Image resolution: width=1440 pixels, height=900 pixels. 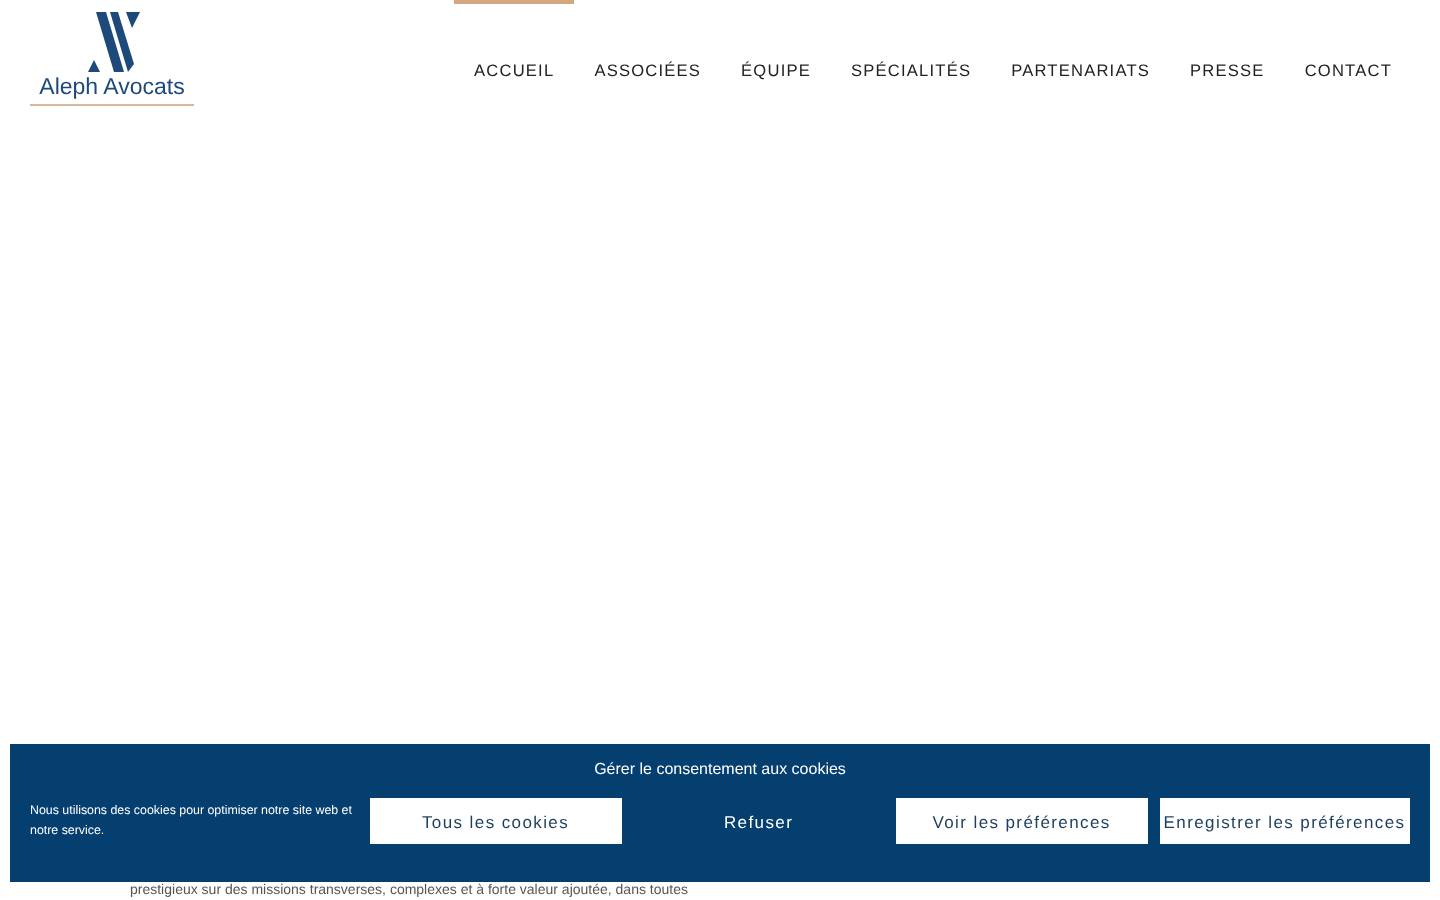 What do you see at coordinates (1081, 64) in the screenshot?
I see `nav-link: PARTENARIATS` at bounding box center [1081, 64].